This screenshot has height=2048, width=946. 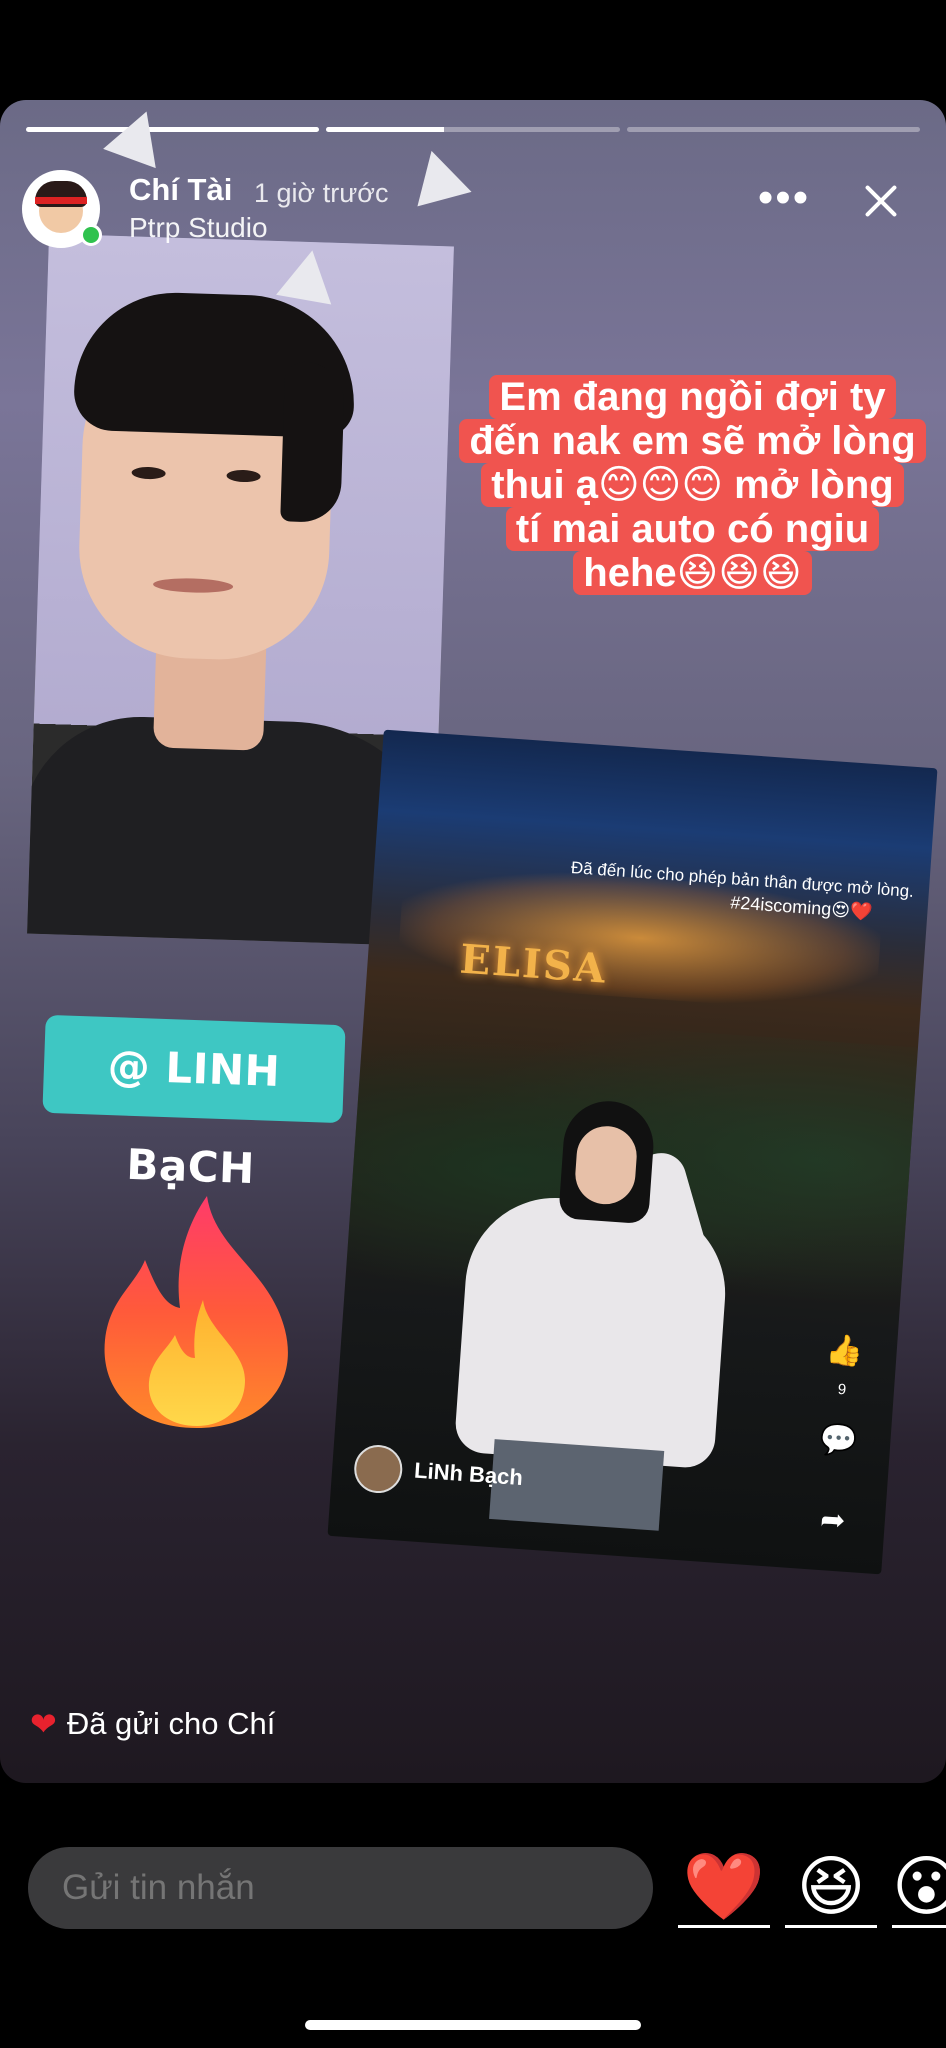 I want to click on more-options-button: •••, so click(x=784, y=200).